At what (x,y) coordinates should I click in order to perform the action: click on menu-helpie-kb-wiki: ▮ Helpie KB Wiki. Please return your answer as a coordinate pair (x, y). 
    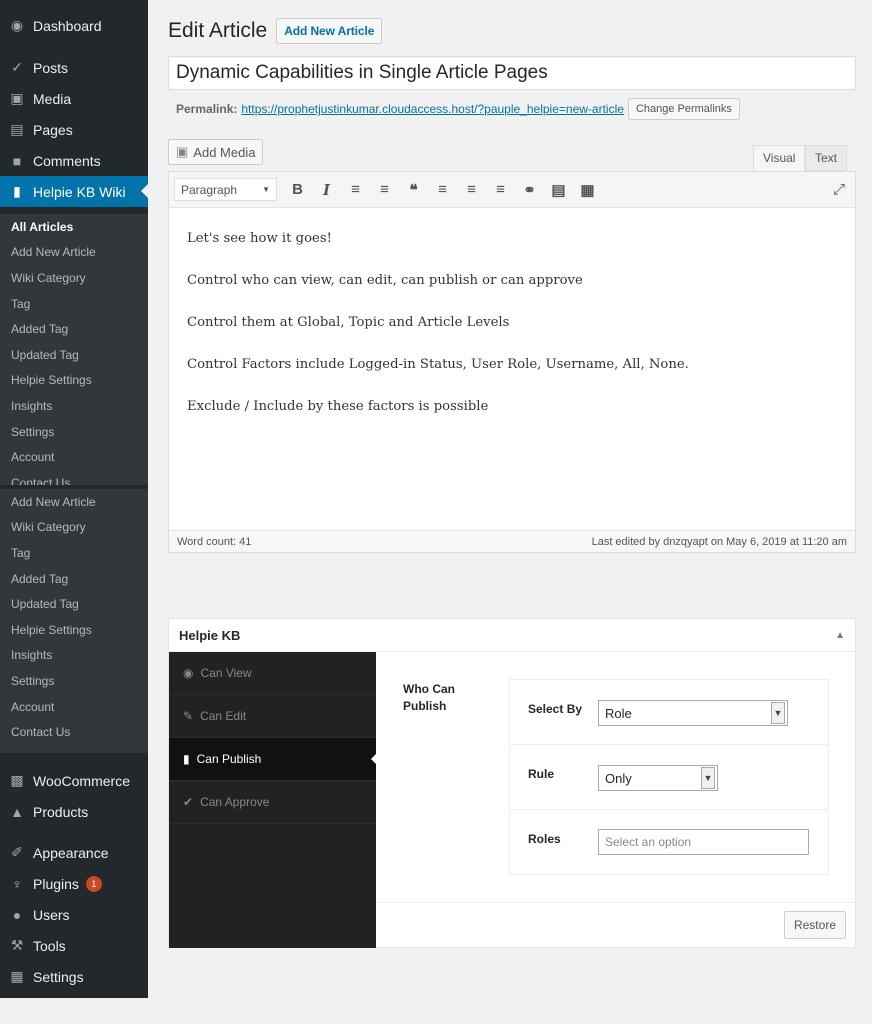
    Looking at the image, I should click on (74, 191).